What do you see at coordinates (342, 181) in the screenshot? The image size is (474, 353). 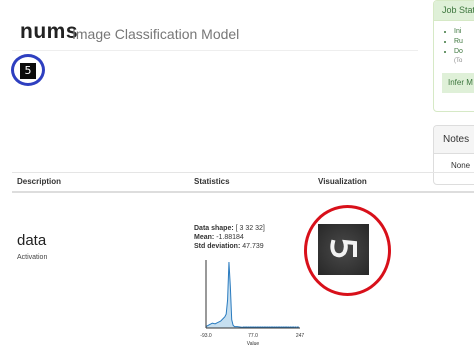 I see `column-header-visualization: Visualization` at bounding box center [342, 181].